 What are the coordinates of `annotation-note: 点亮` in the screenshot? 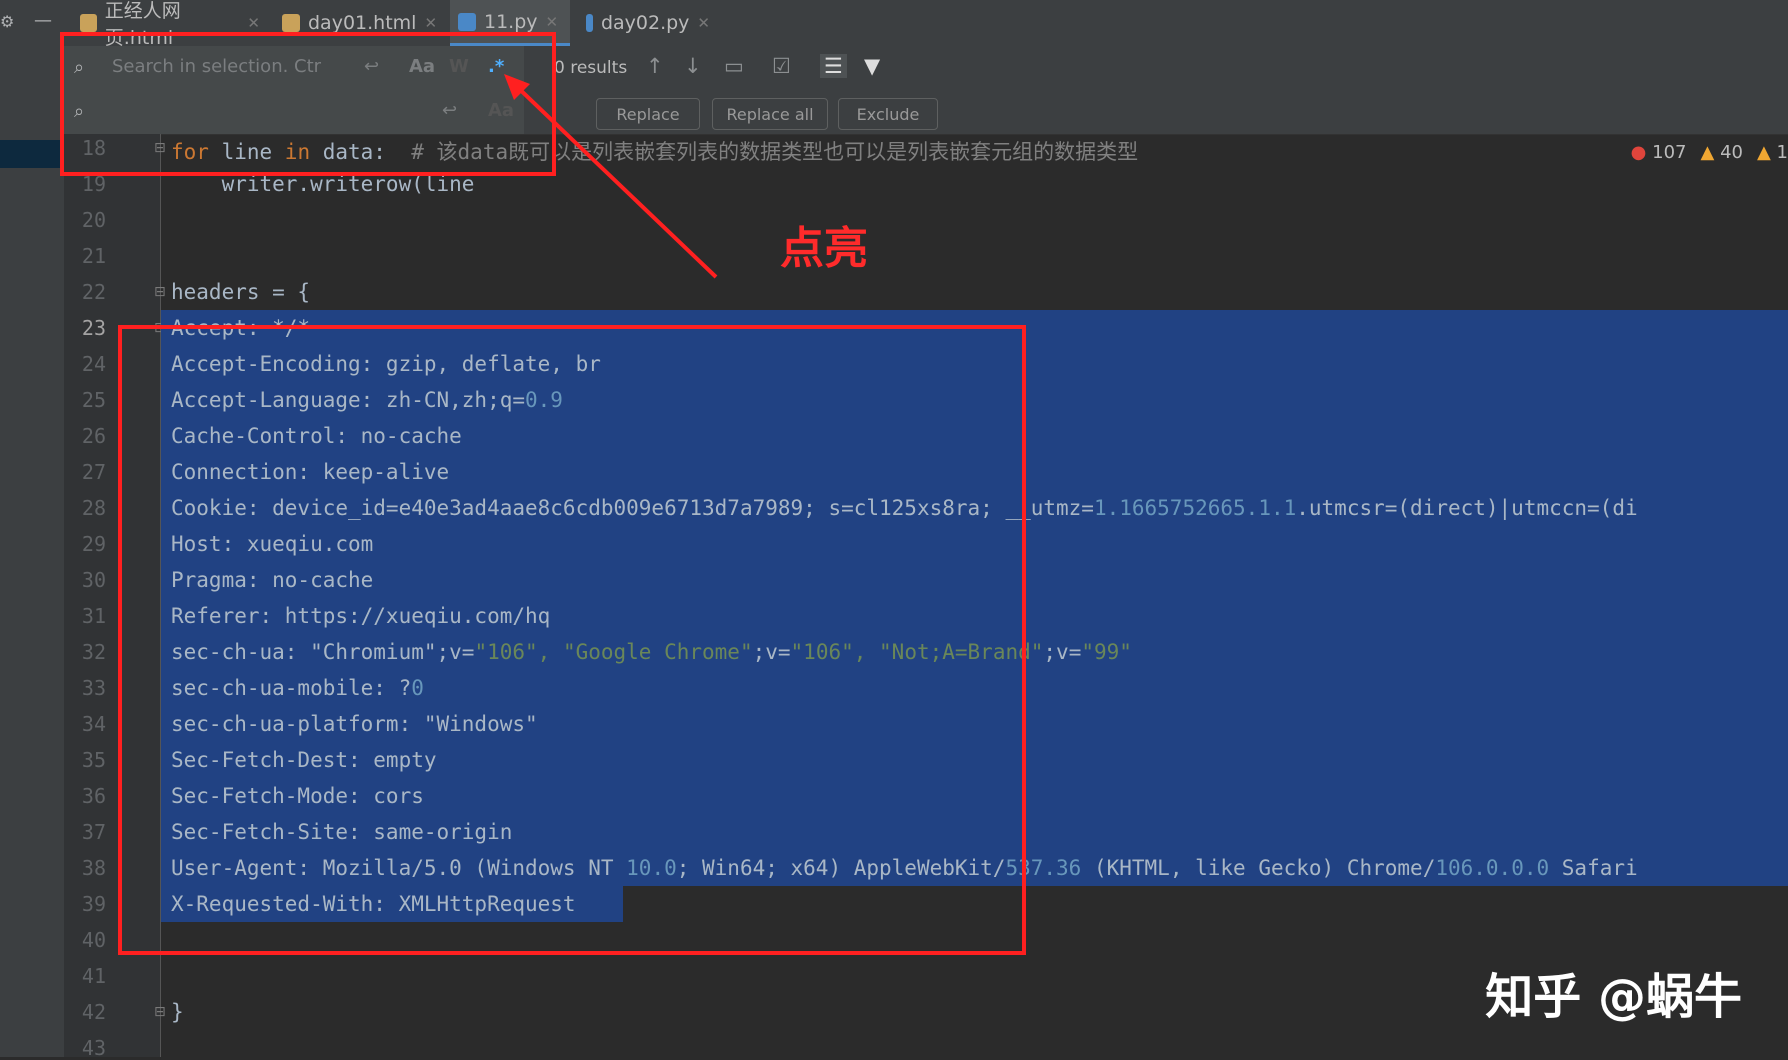 It's located at (824, 248).